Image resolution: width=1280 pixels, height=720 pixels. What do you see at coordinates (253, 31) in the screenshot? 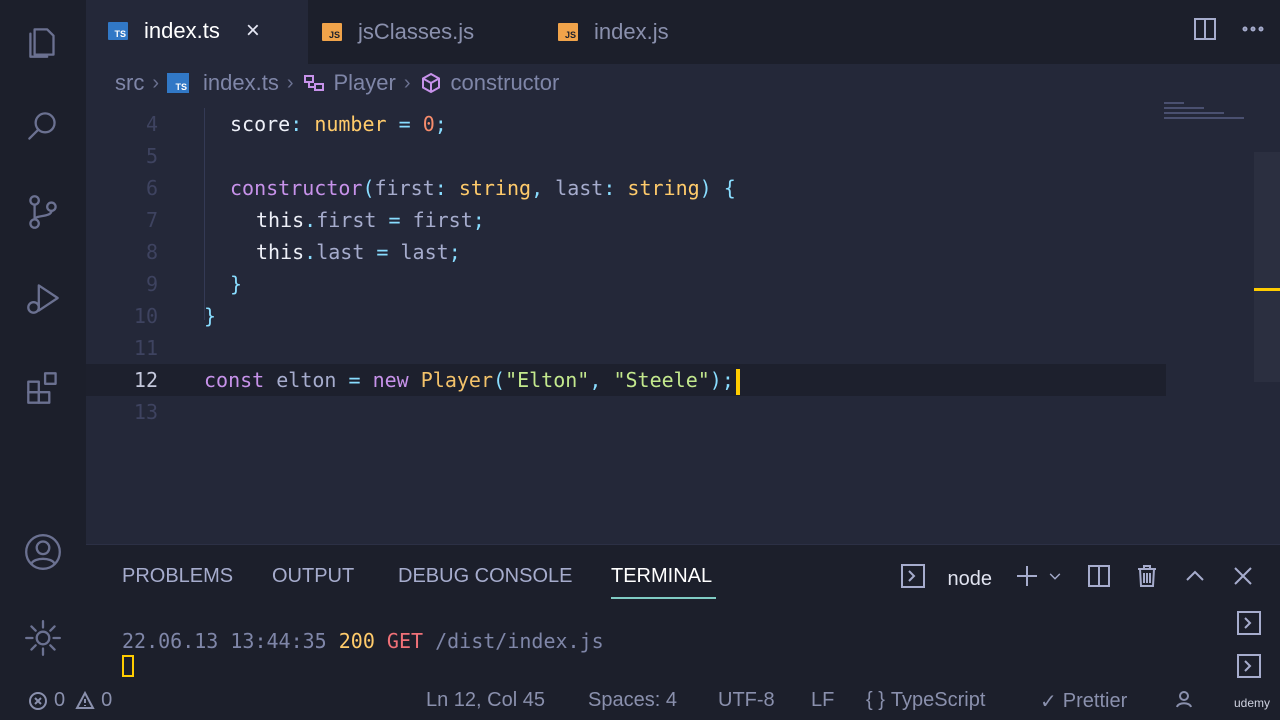
I see `close-icon: ×` at bounding box center [253, 31].